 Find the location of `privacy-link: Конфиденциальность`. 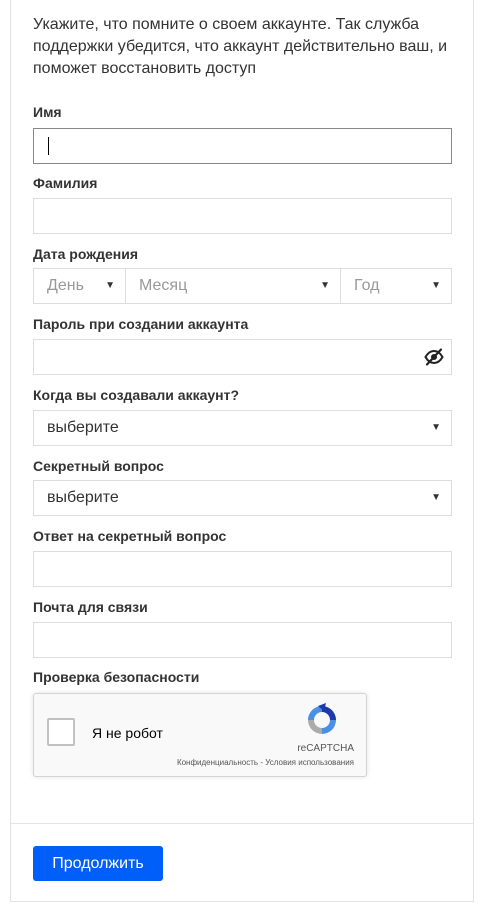

privacy-link: Конфиденциальность is located at coordinates (217, 762).